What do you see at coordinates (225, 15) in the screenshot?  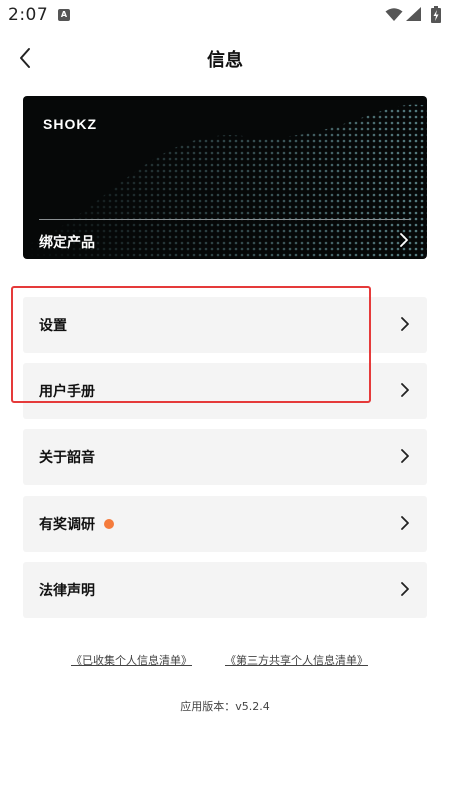 I see `status-bar: 2:07 A` at bounding box center [225, 15].